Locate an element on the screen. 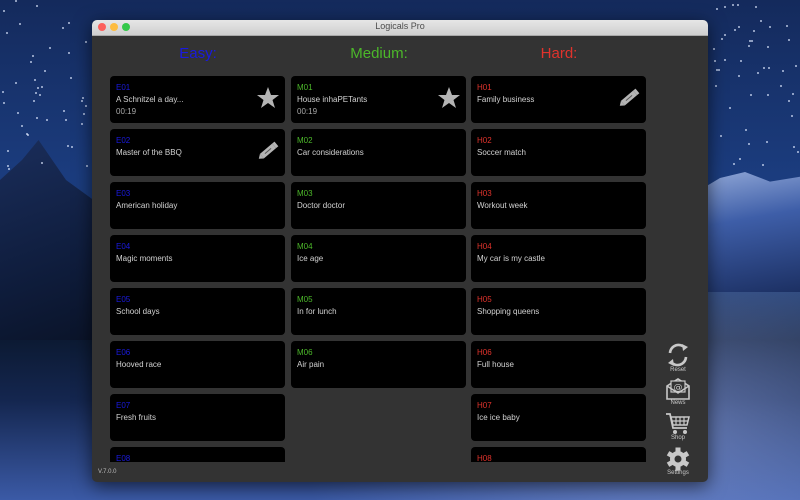  puzzle-card-m03: M03 Doctor doctor is located at coordinates (378, 205).